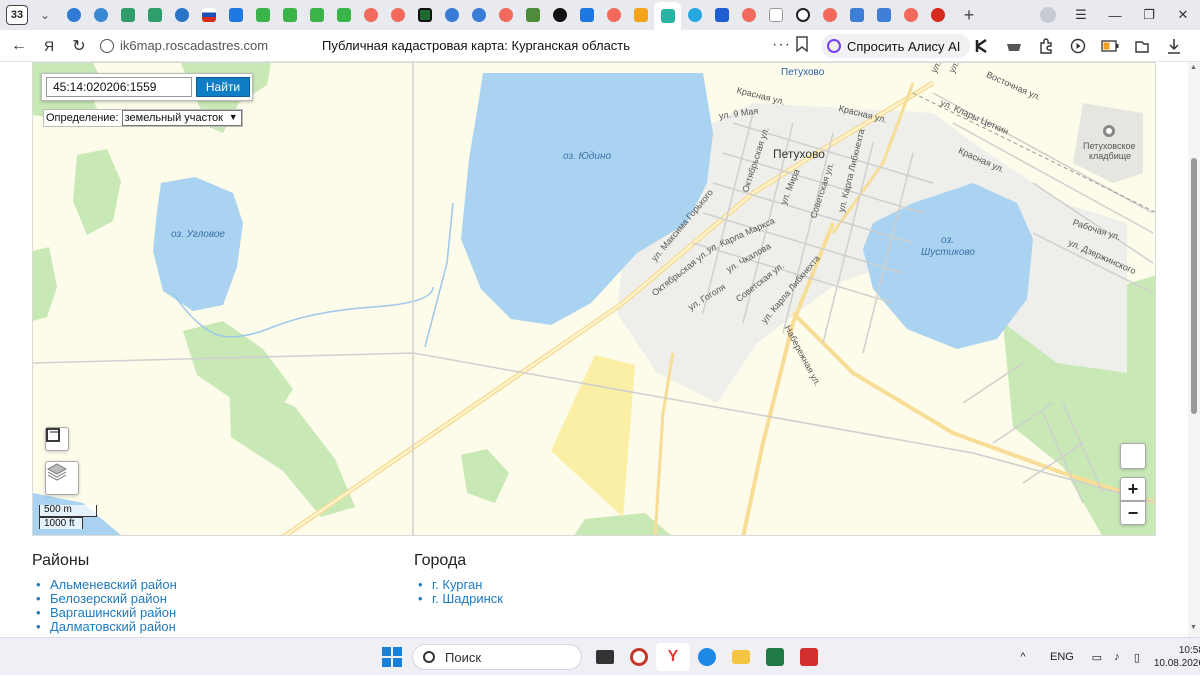 The width and height of the screenshot is (1200, 676). I want to click on share-icon, so click(1142, 46).